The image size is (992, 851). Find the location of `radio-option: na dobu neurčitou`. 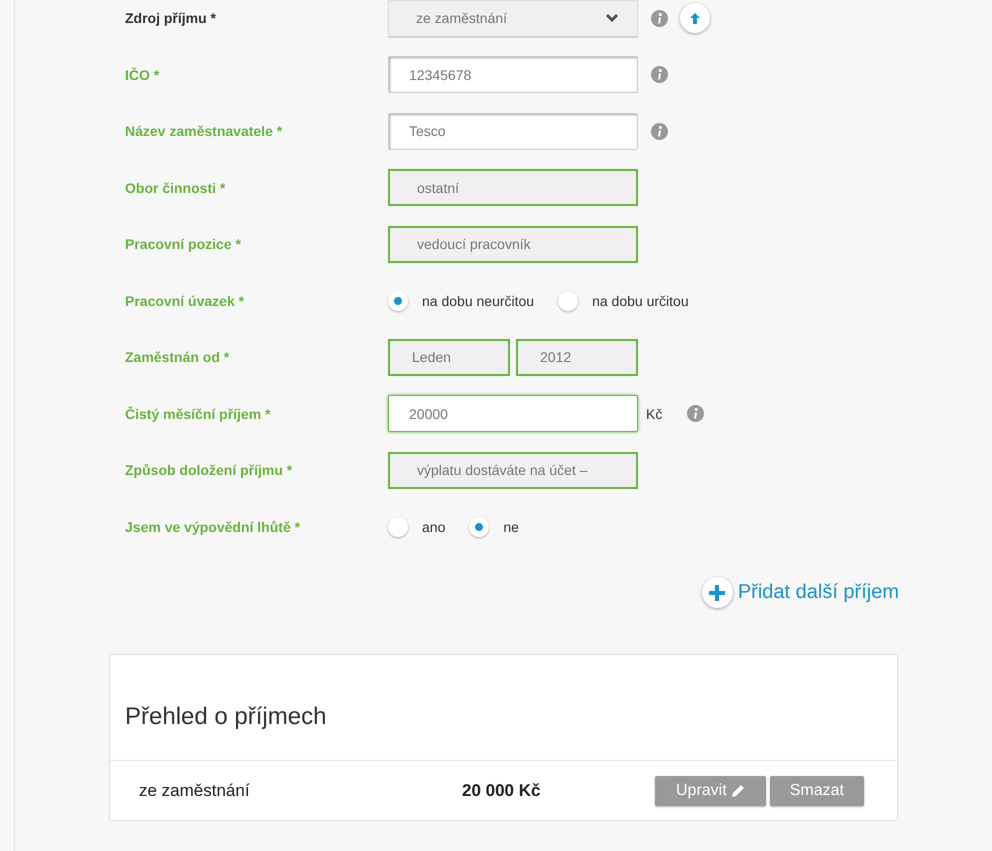

radio-option: na dobu neurčitou is located at coordinates (461, 300).